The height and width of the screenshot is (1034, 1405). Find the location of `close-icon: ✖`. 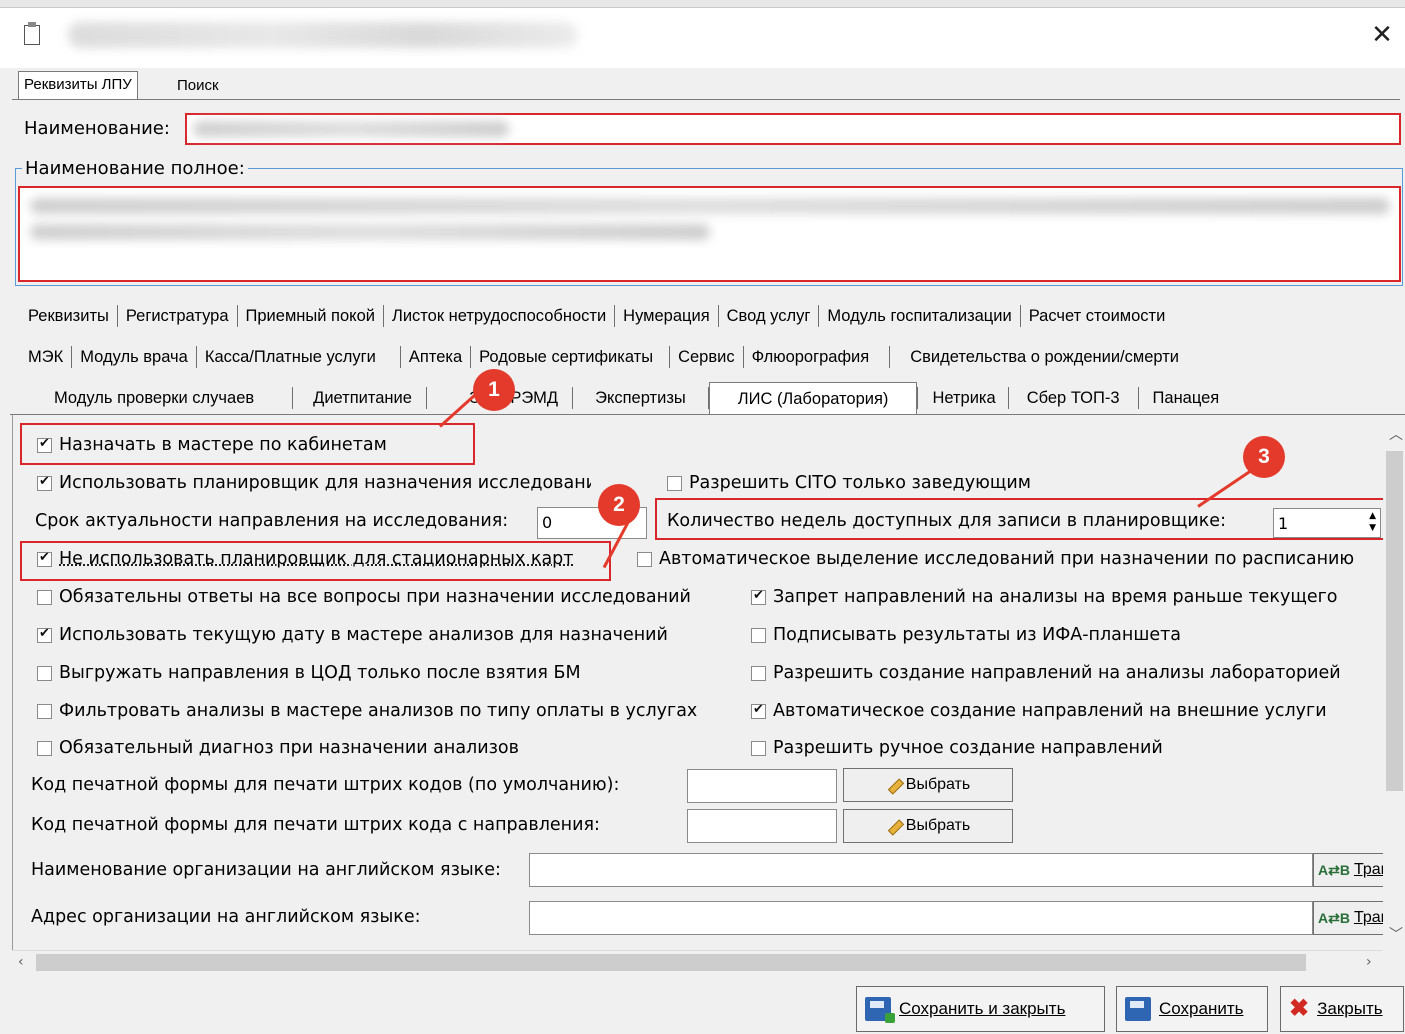

close-icon: ✖ is located at coordinates (1299, 1008).